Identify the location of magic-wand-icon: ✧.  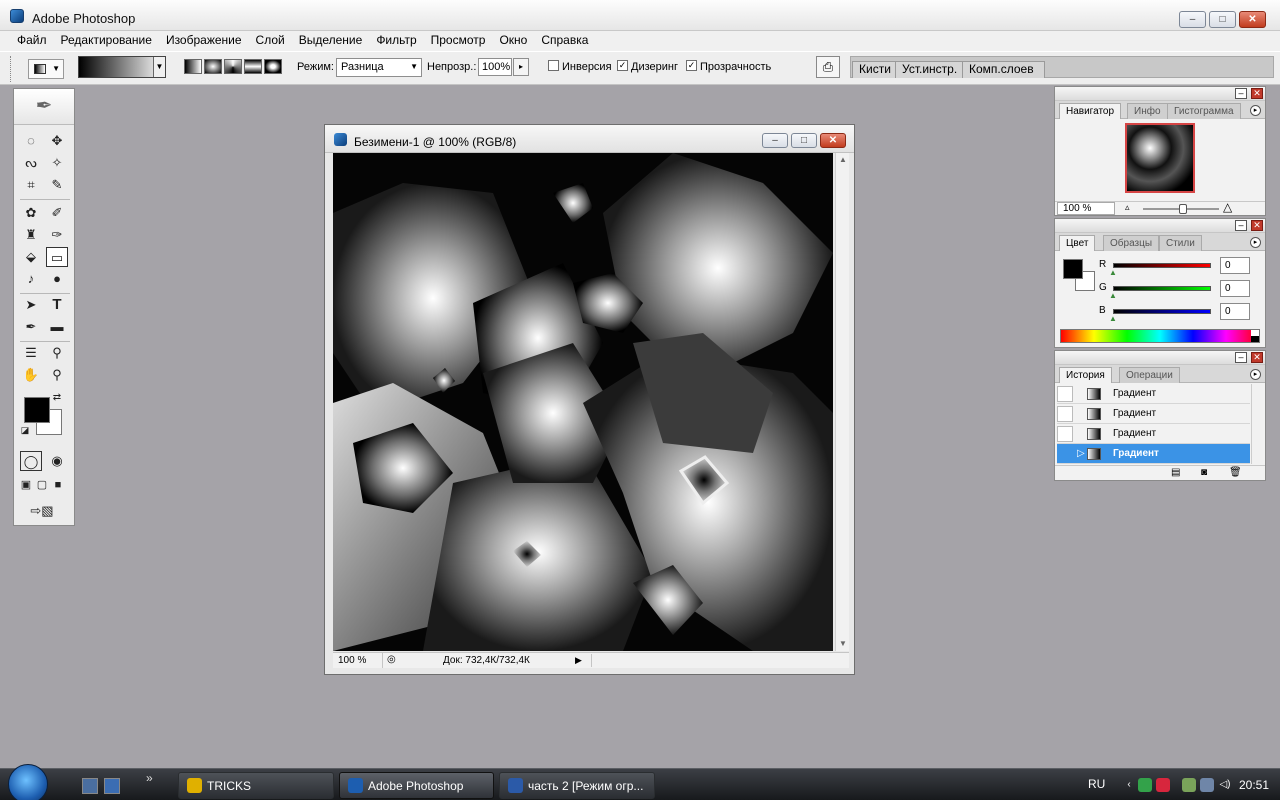
(57, 163).